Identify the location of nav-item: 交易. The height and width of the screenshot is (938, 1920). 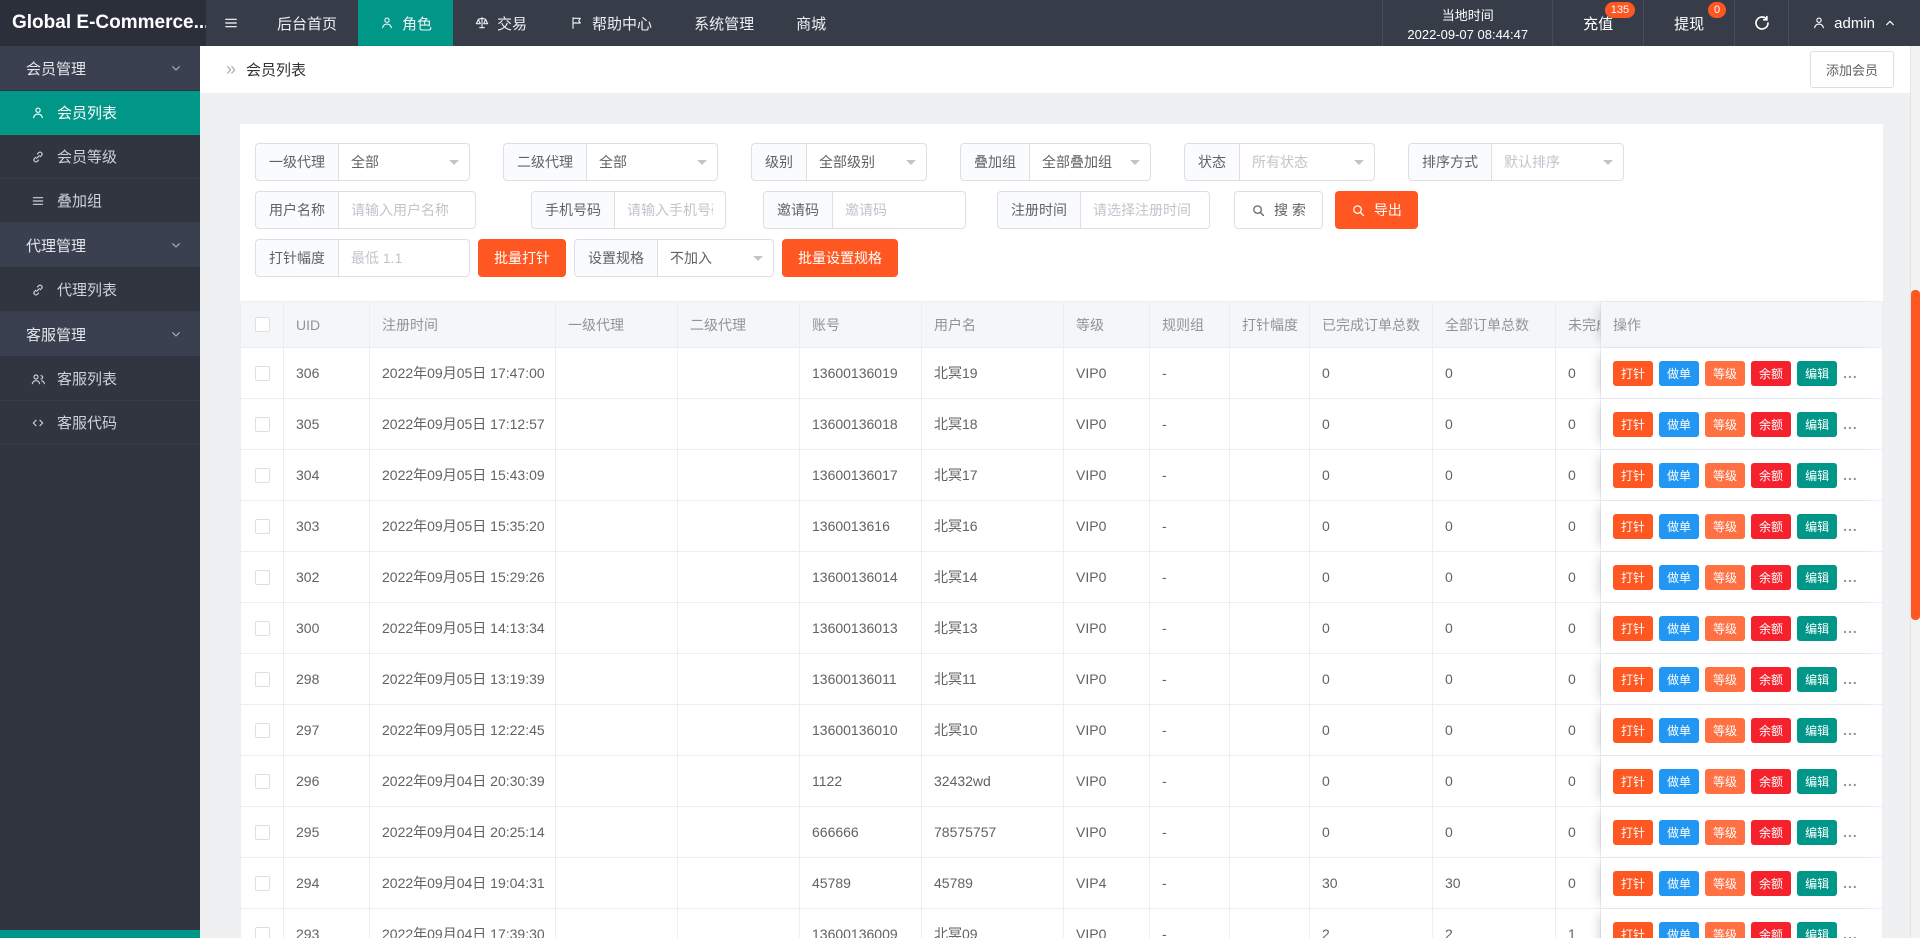
(500, 23).